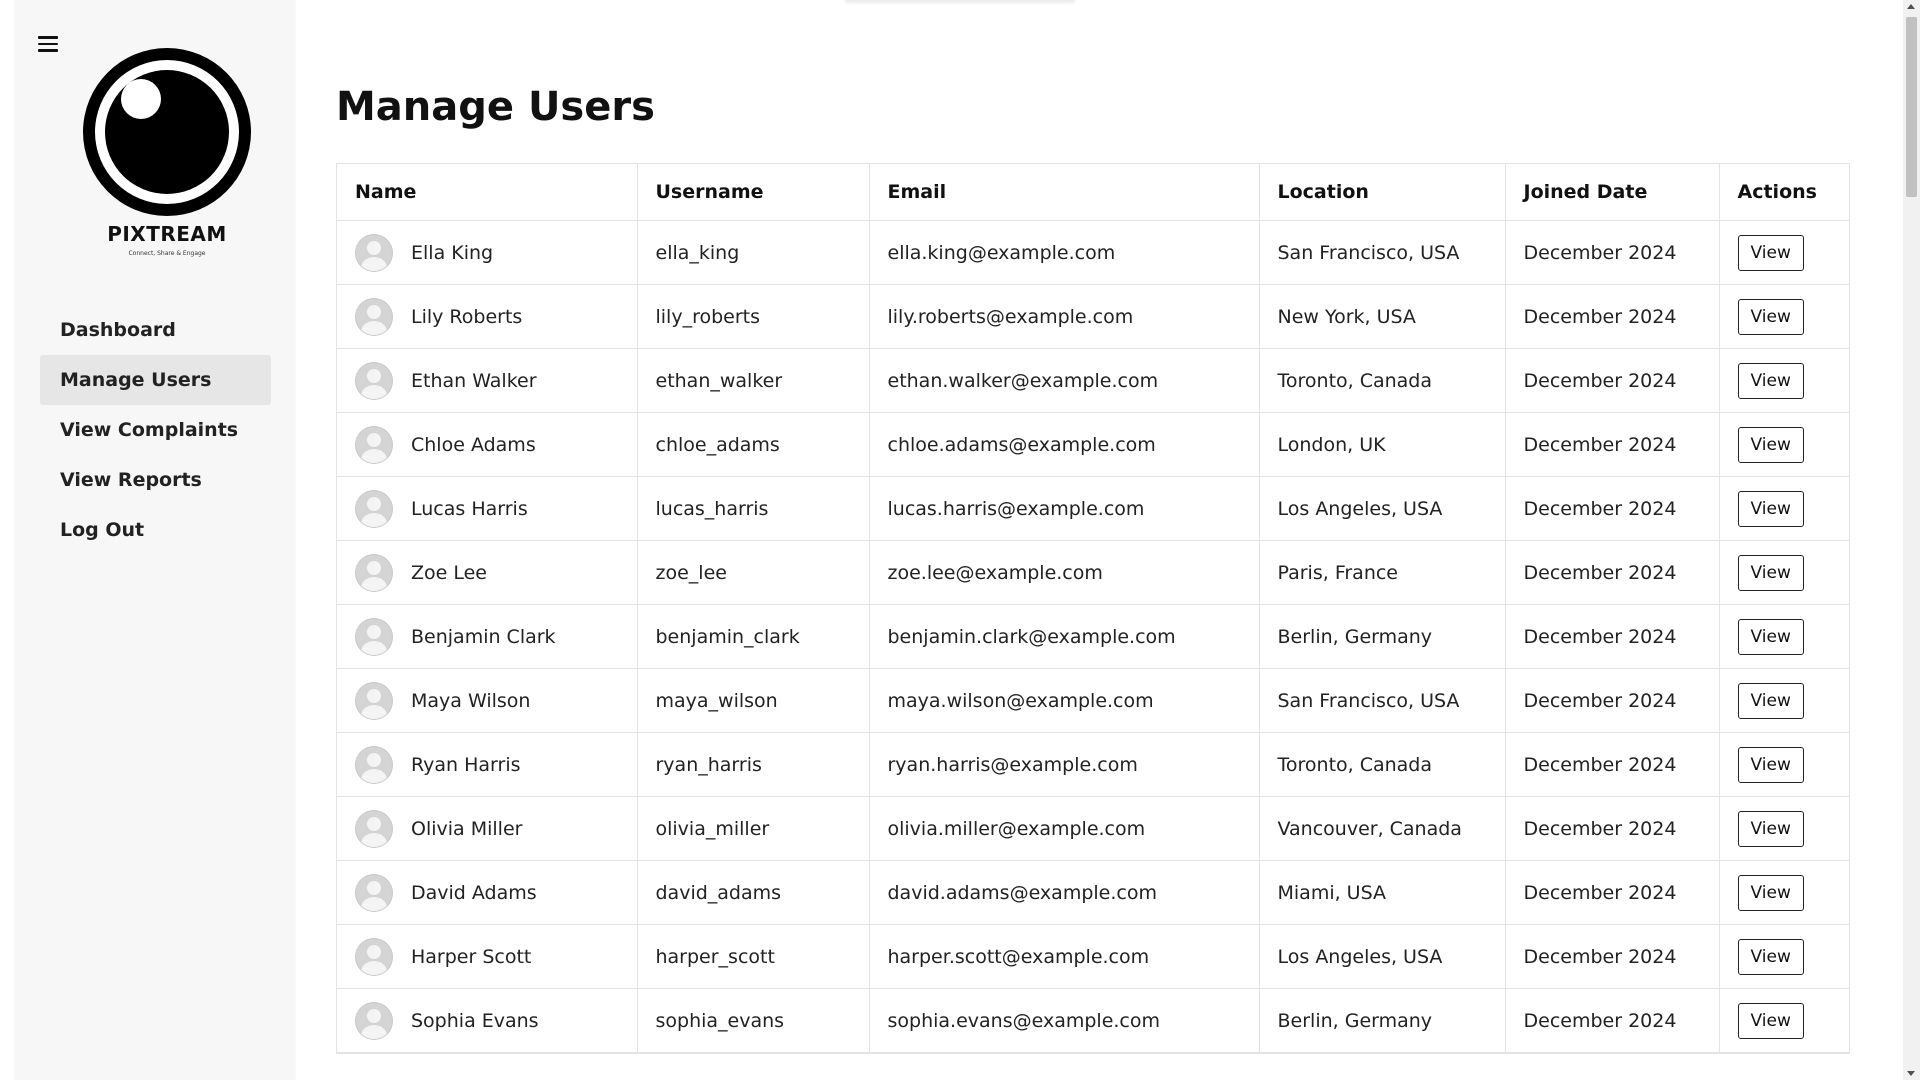 This screenshot has width=1920, height=1080. Describe the element at coordinates (487, 700) in the screenshot. I see `user-name-group: Maya Wilson` at that location.